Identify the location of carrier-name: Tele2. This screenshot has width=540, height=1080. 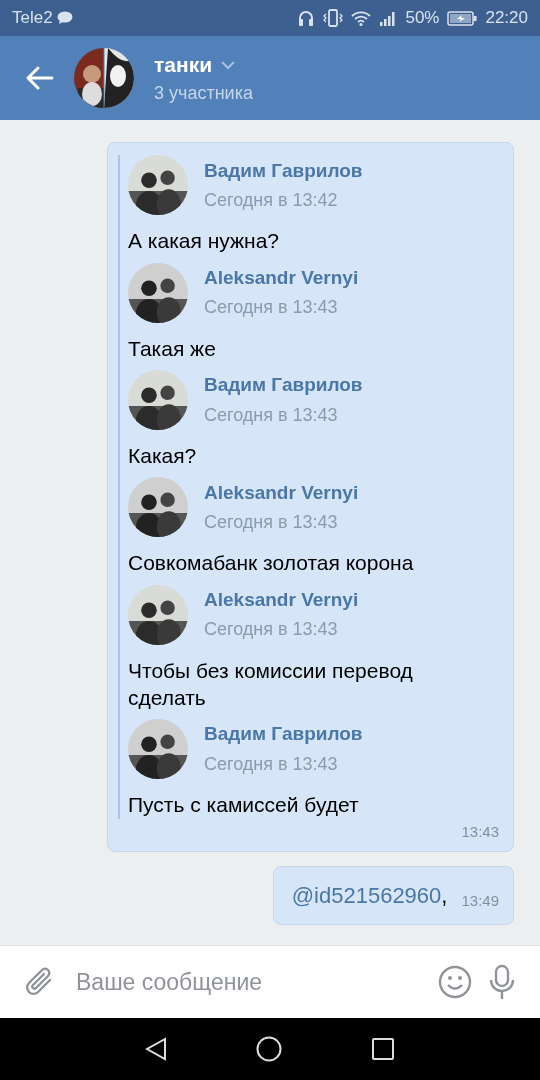
(32, 18).